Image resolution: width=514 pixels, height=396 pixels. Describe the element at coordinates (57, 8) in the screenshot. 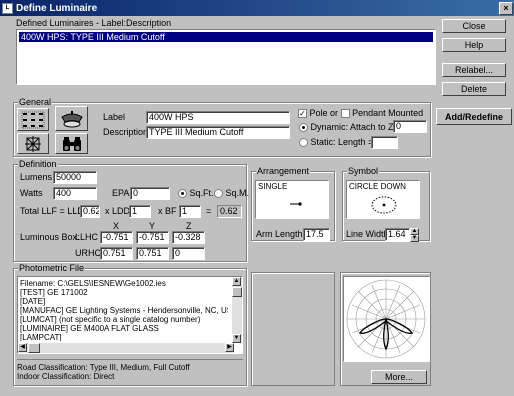

I see `window-title: Define Luminaire` at that location.